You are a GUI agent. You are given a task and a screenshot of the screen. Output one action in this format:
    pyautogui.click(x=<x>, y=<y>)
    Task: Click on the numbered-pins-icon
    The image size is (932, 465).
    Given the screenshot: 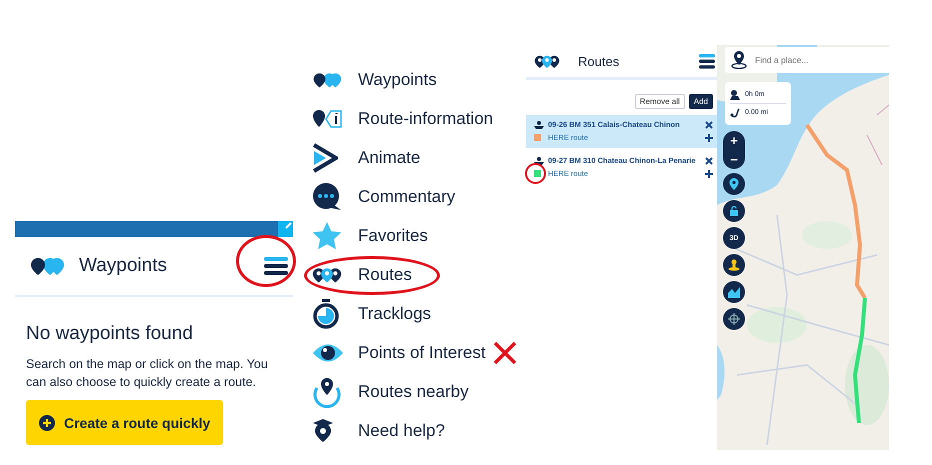 What is the action you would take?
    pyautogui.click(x=47, y=266)
    